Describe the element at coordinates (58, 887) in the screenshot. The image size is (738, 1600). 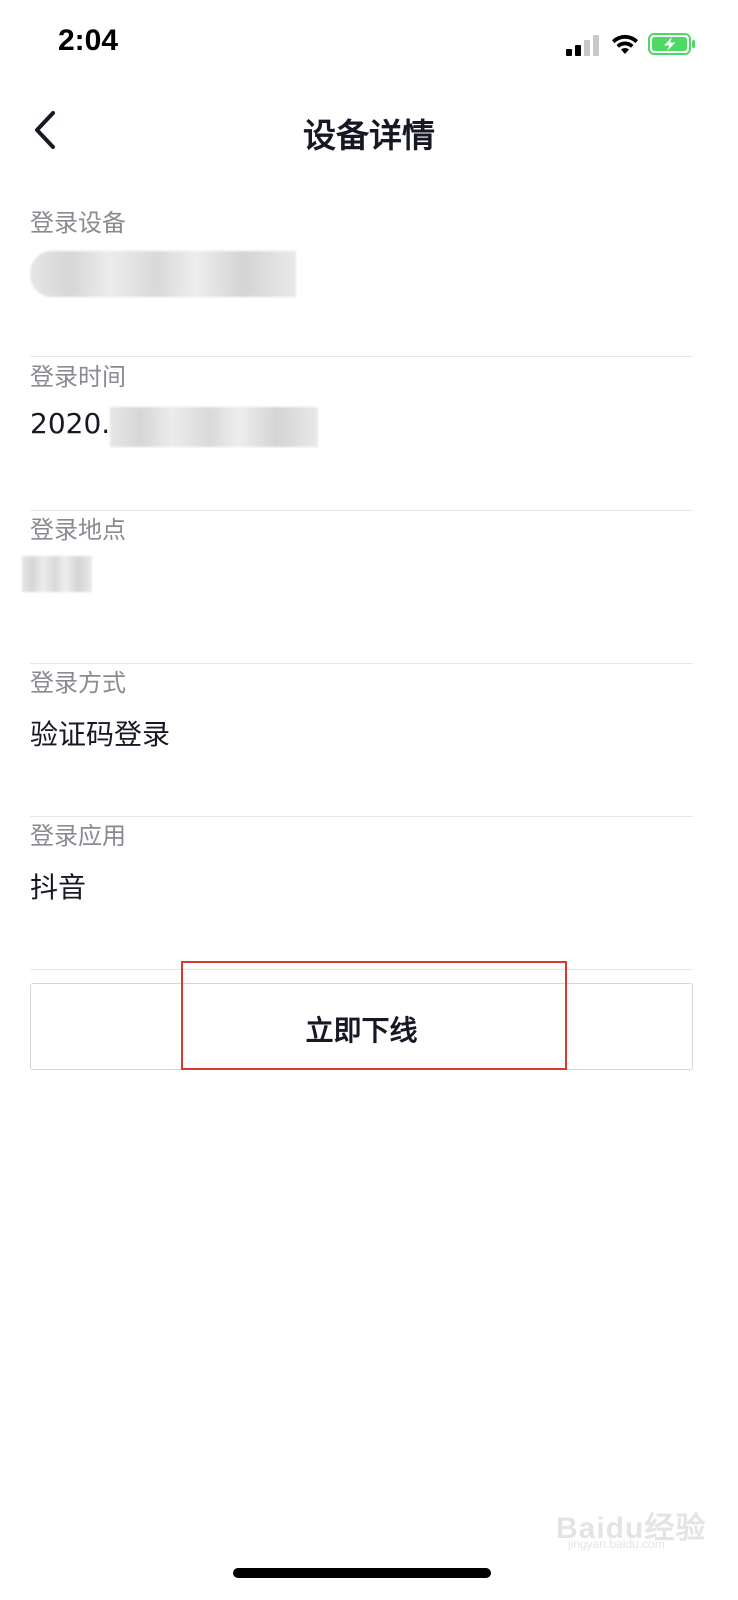
I see `login-app-value: 抖音` at that location.